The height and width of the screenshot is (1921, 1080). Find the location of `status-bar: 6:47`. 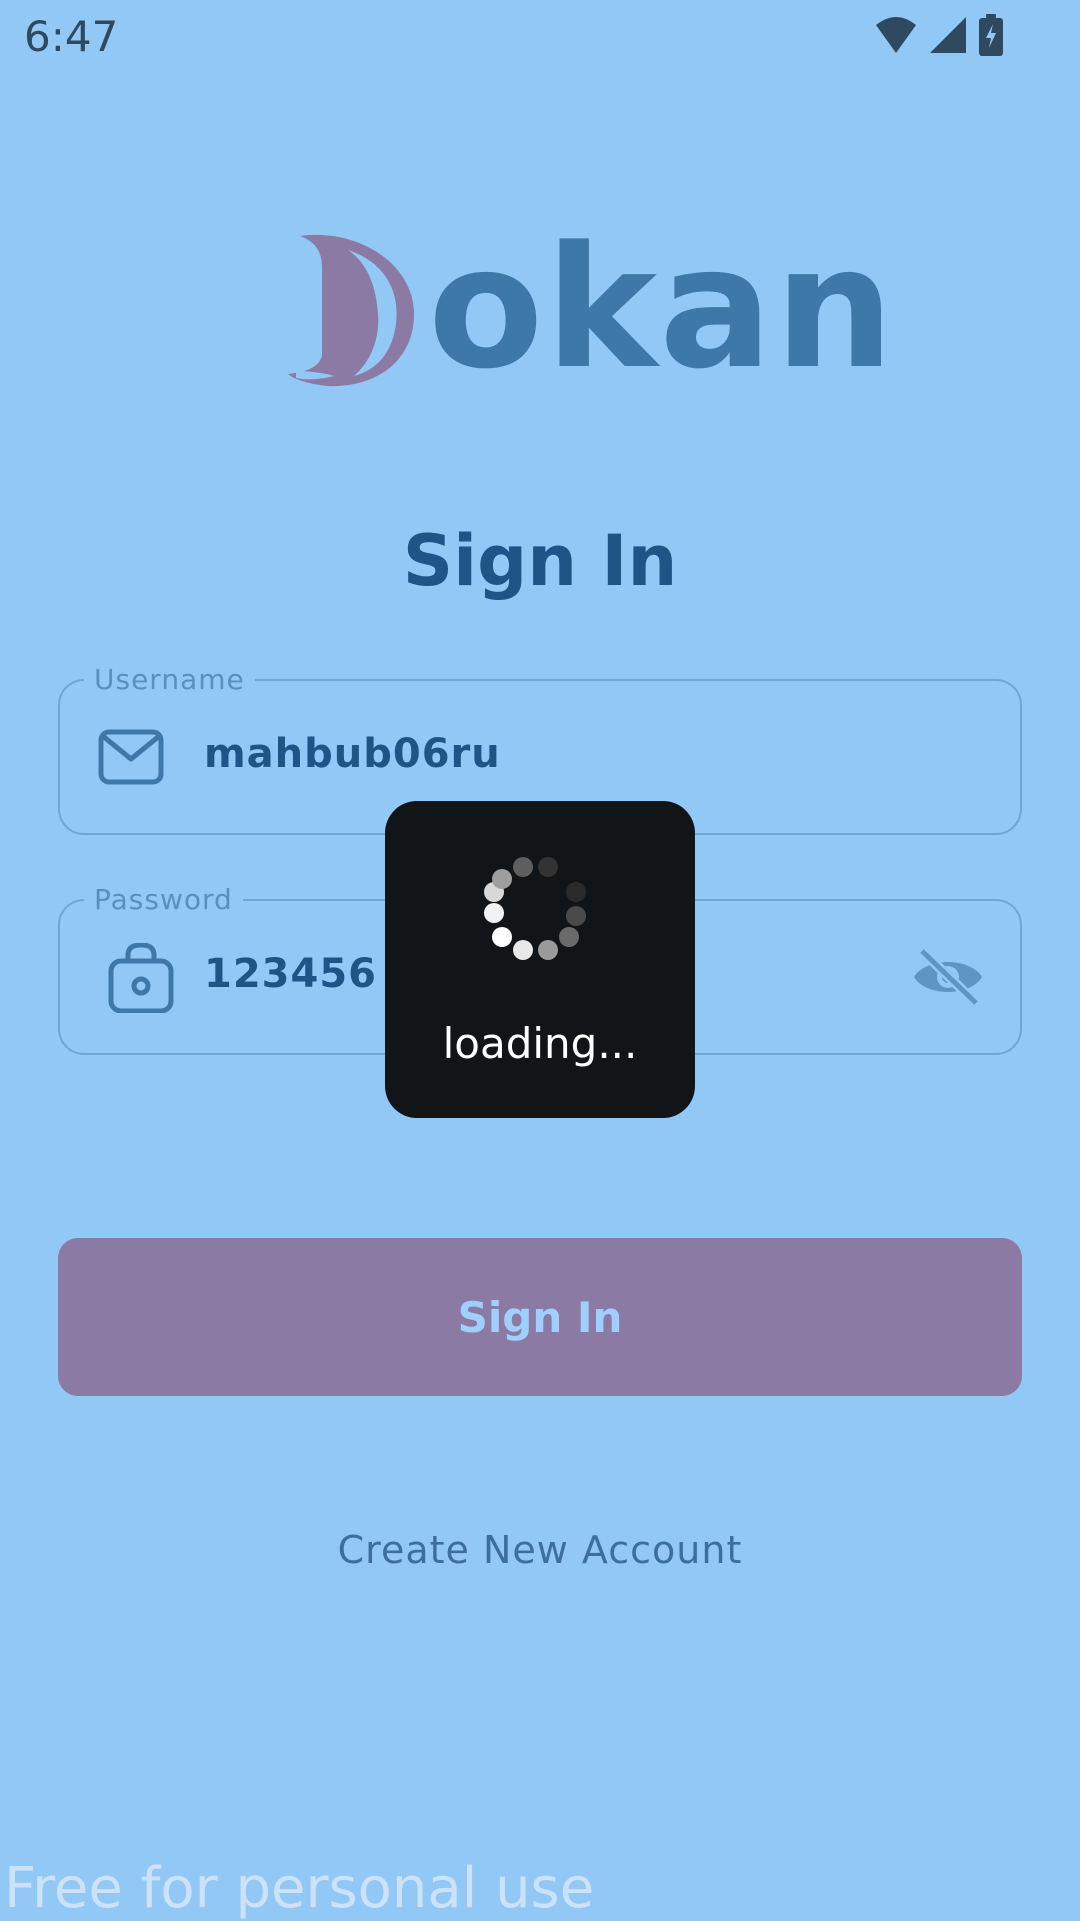

status-bar: 6:47 is located at coordinates (540, 36).